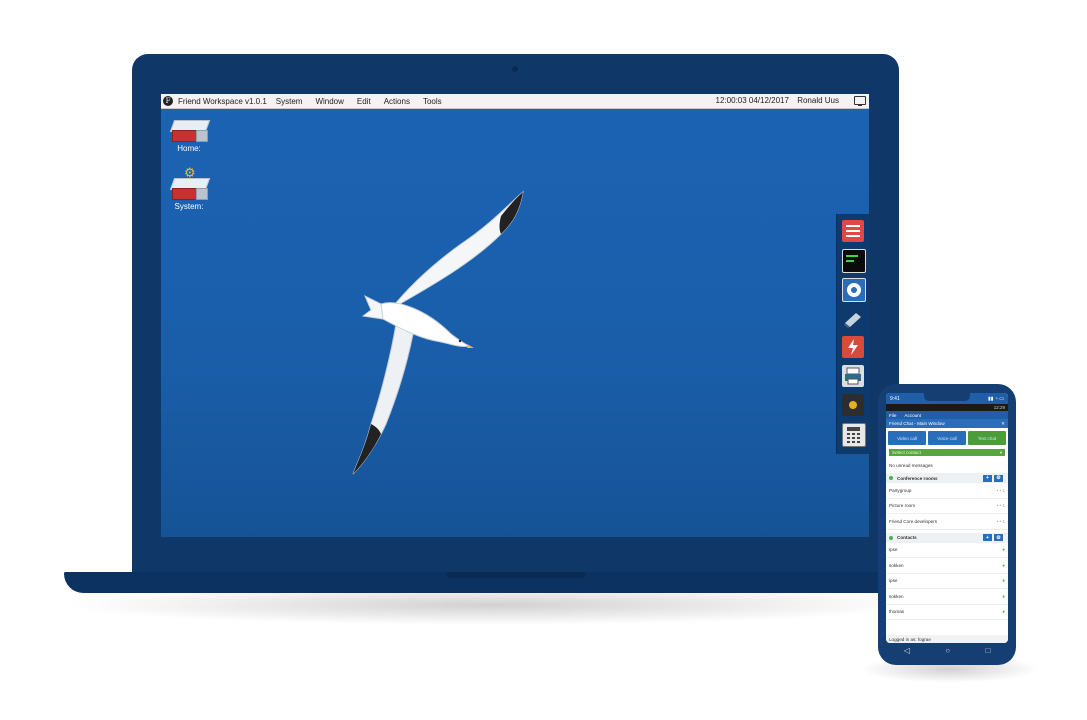  I want to click on add-room-button: +, so click(987, 478).